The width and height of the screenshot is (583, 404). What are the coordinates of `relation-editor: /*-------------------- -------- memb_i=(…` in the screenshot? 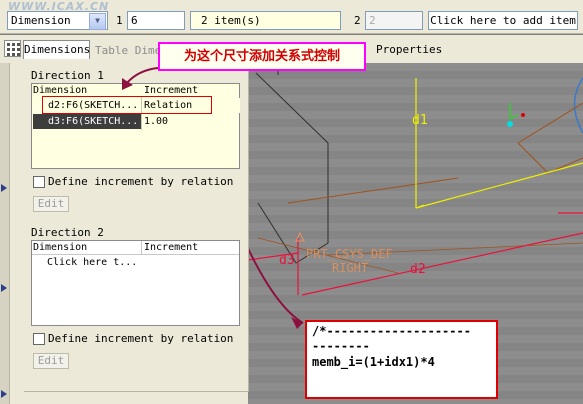 It's located at (401, 359).